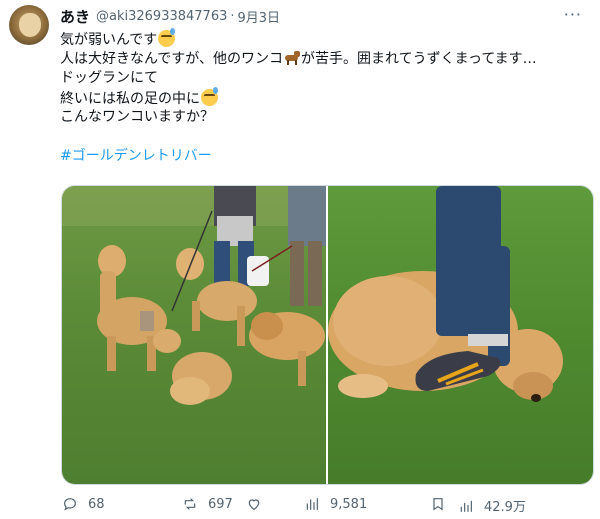 Image resolution: width=600 pixels, height=519 pixels. Describe the element at coordinates (209, 96) in the screenshot. I see `sleepy-face-emoji-icon` at that location.